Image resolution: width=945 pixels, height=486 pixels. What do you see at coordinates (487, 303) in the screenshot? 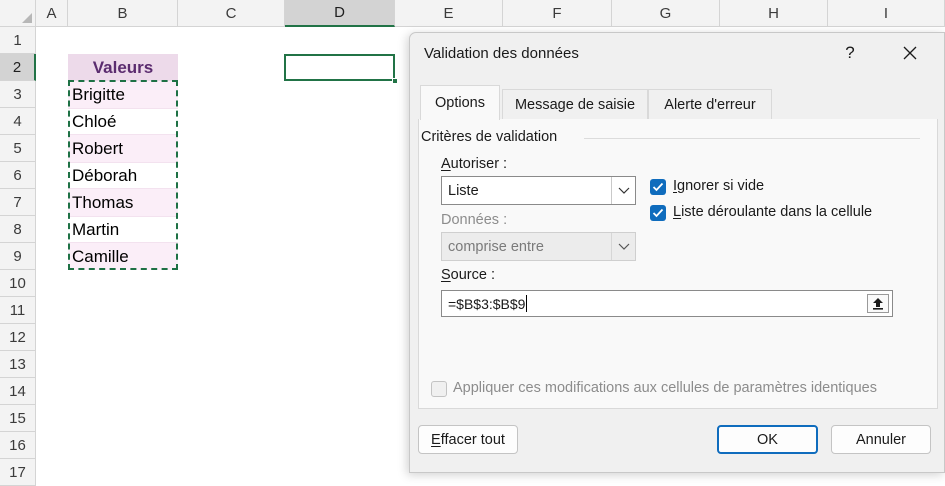
I see `source-value: =$B$3:$B$9` at bounding box center [487, 303].